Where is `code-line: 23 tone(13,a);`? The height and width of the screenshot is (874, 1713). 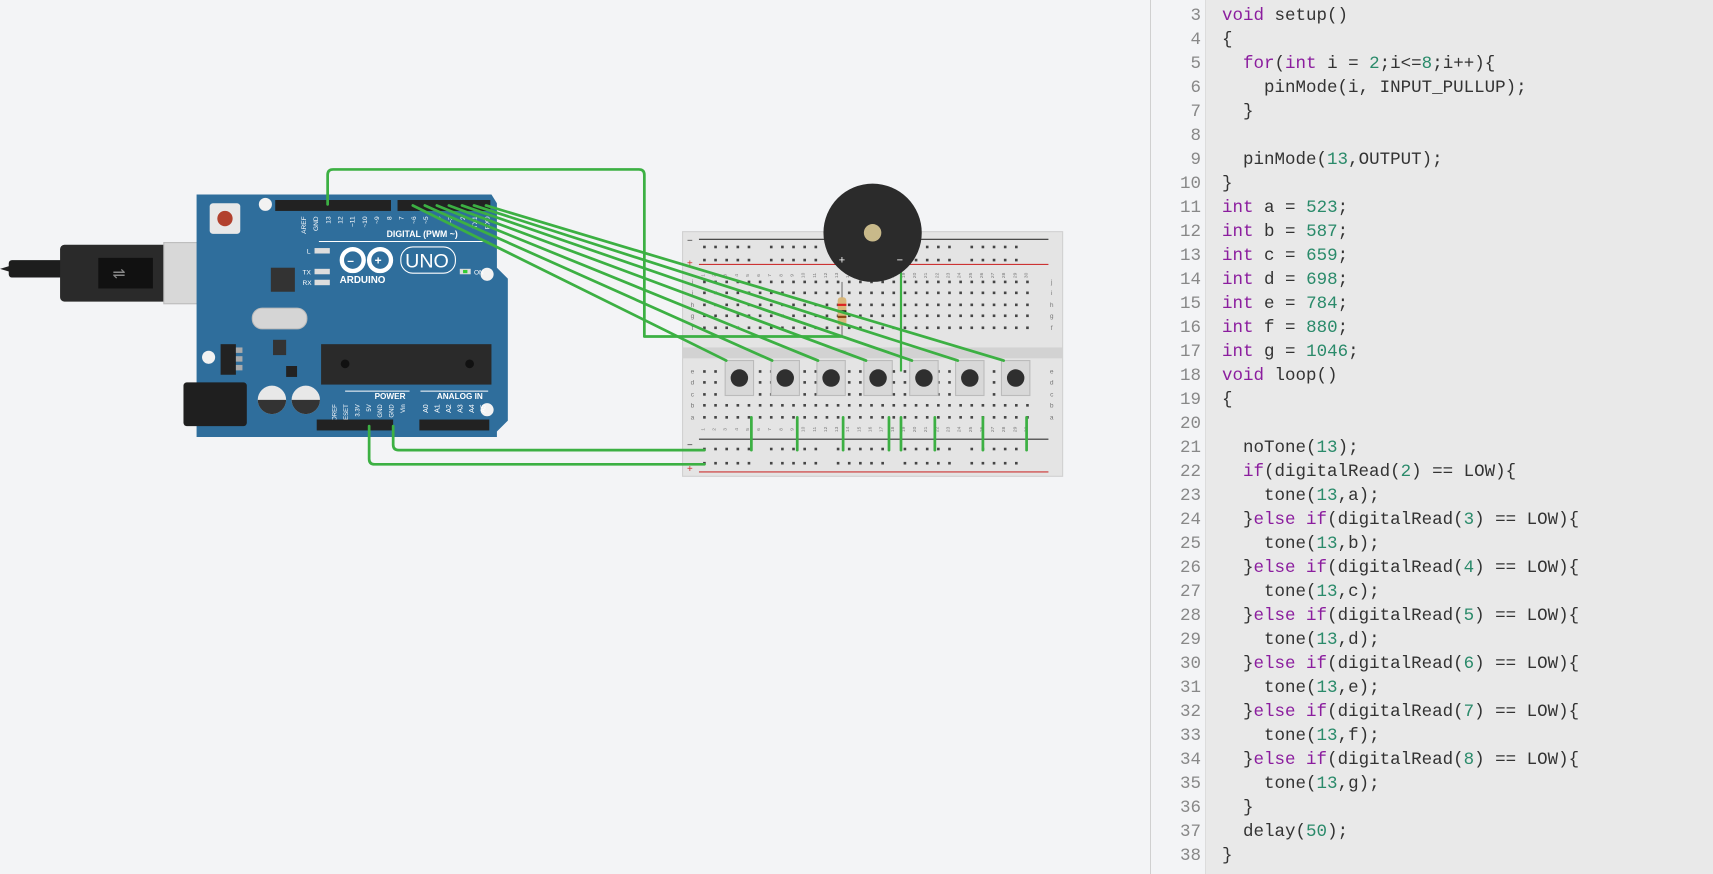
code-line: 23 tone(13,a); is located at coordinates (1432, 496).